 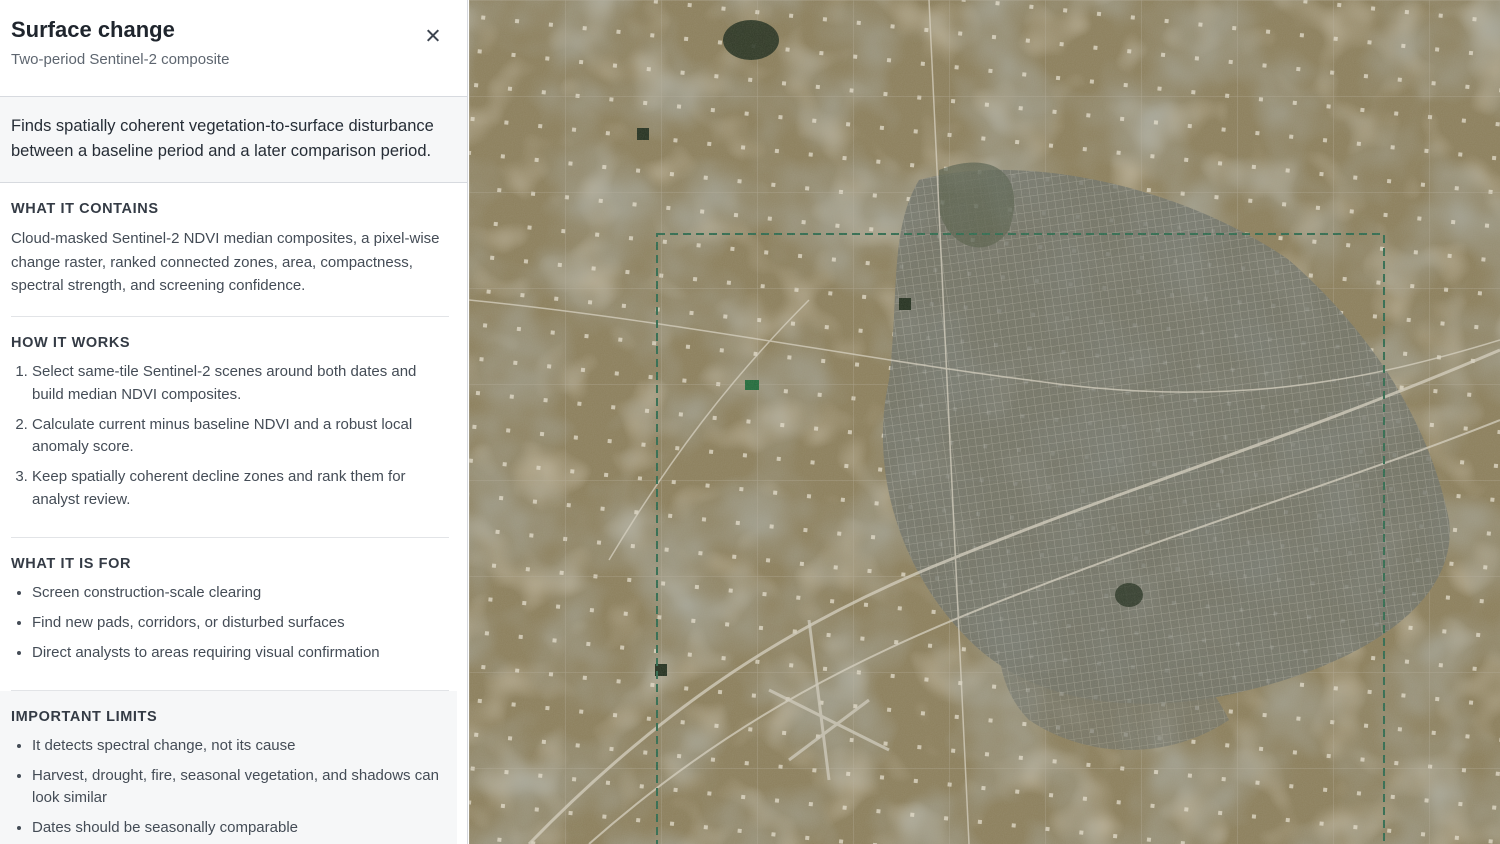 I want to click on panel-subtitle: Two-period Sentinel-2 composite, so click(x=120, y=59).